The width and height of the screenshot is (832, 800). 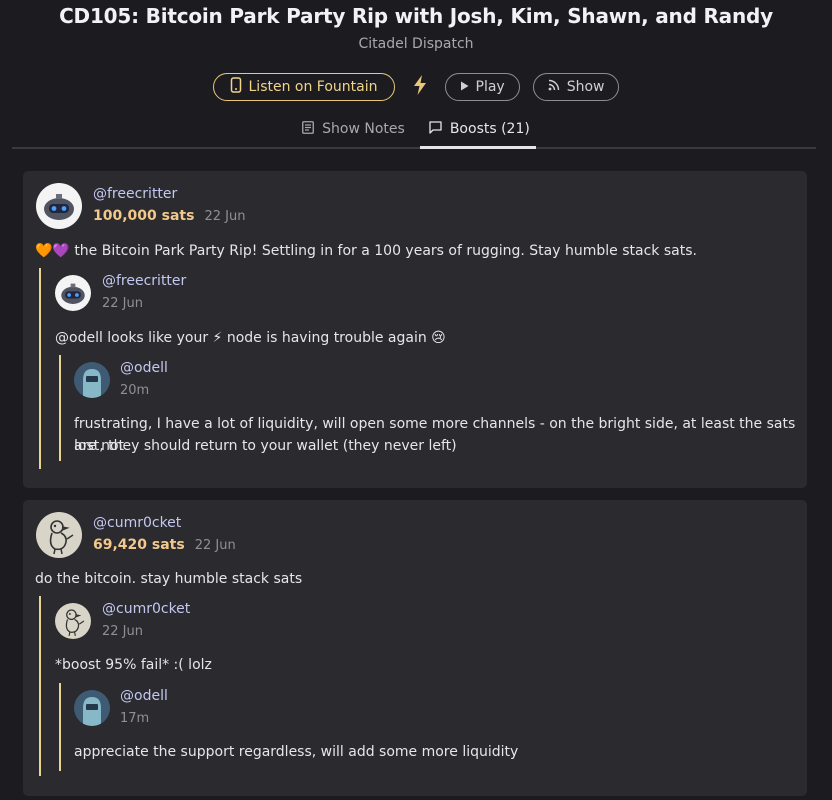 I want to click on show-button: Show, so click(x=576, y=87).